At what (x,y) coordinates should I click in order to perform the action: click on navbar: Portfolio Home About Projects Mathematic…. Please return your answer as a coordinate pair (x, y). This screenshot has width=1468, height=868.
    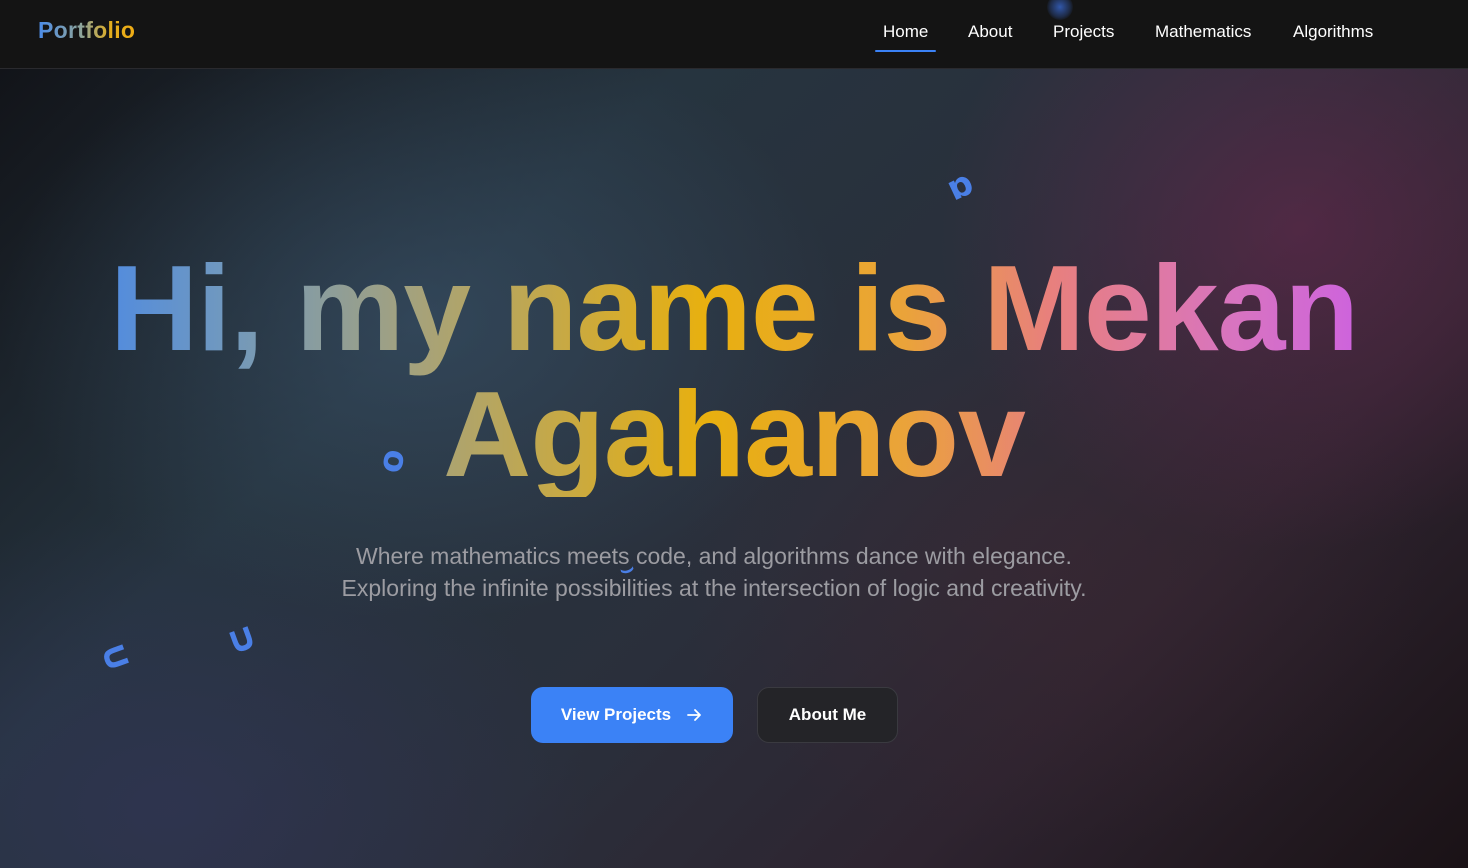
    Looking at the image, I should click on (734, 34).